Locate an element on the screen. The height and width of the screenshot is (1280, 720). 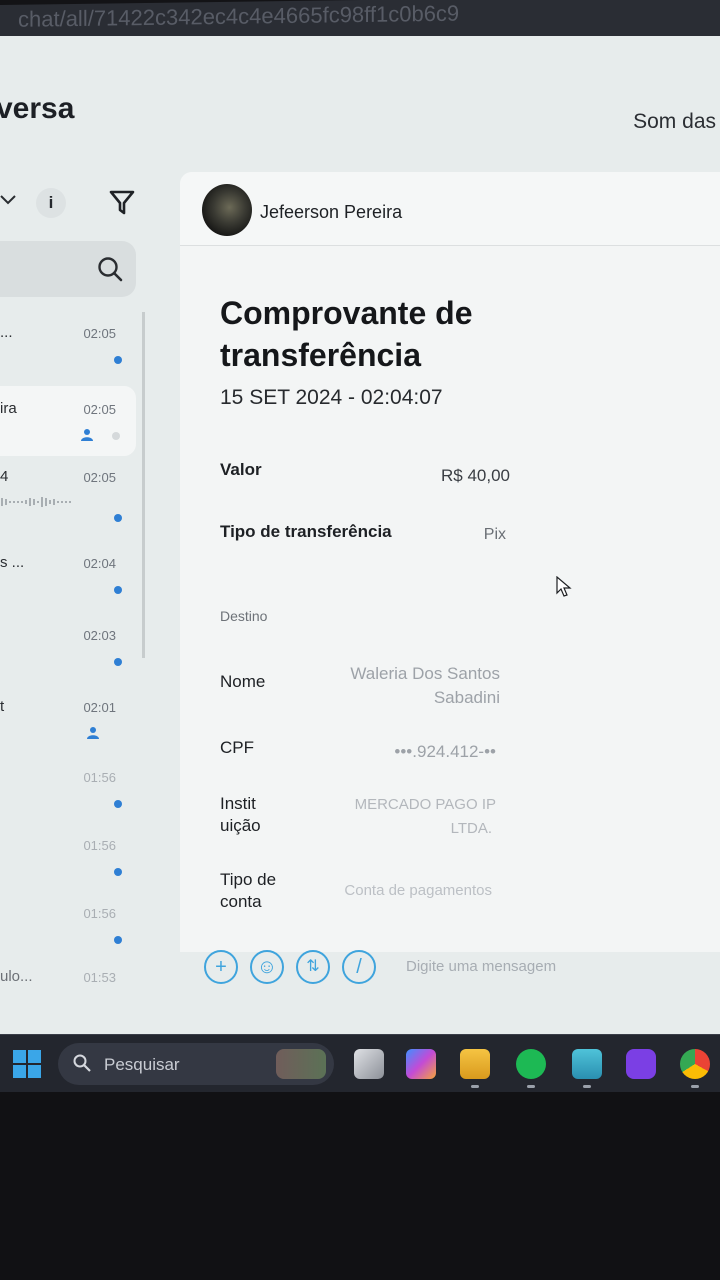
conversation-list-tools: i is located at coordinates (75, 206).